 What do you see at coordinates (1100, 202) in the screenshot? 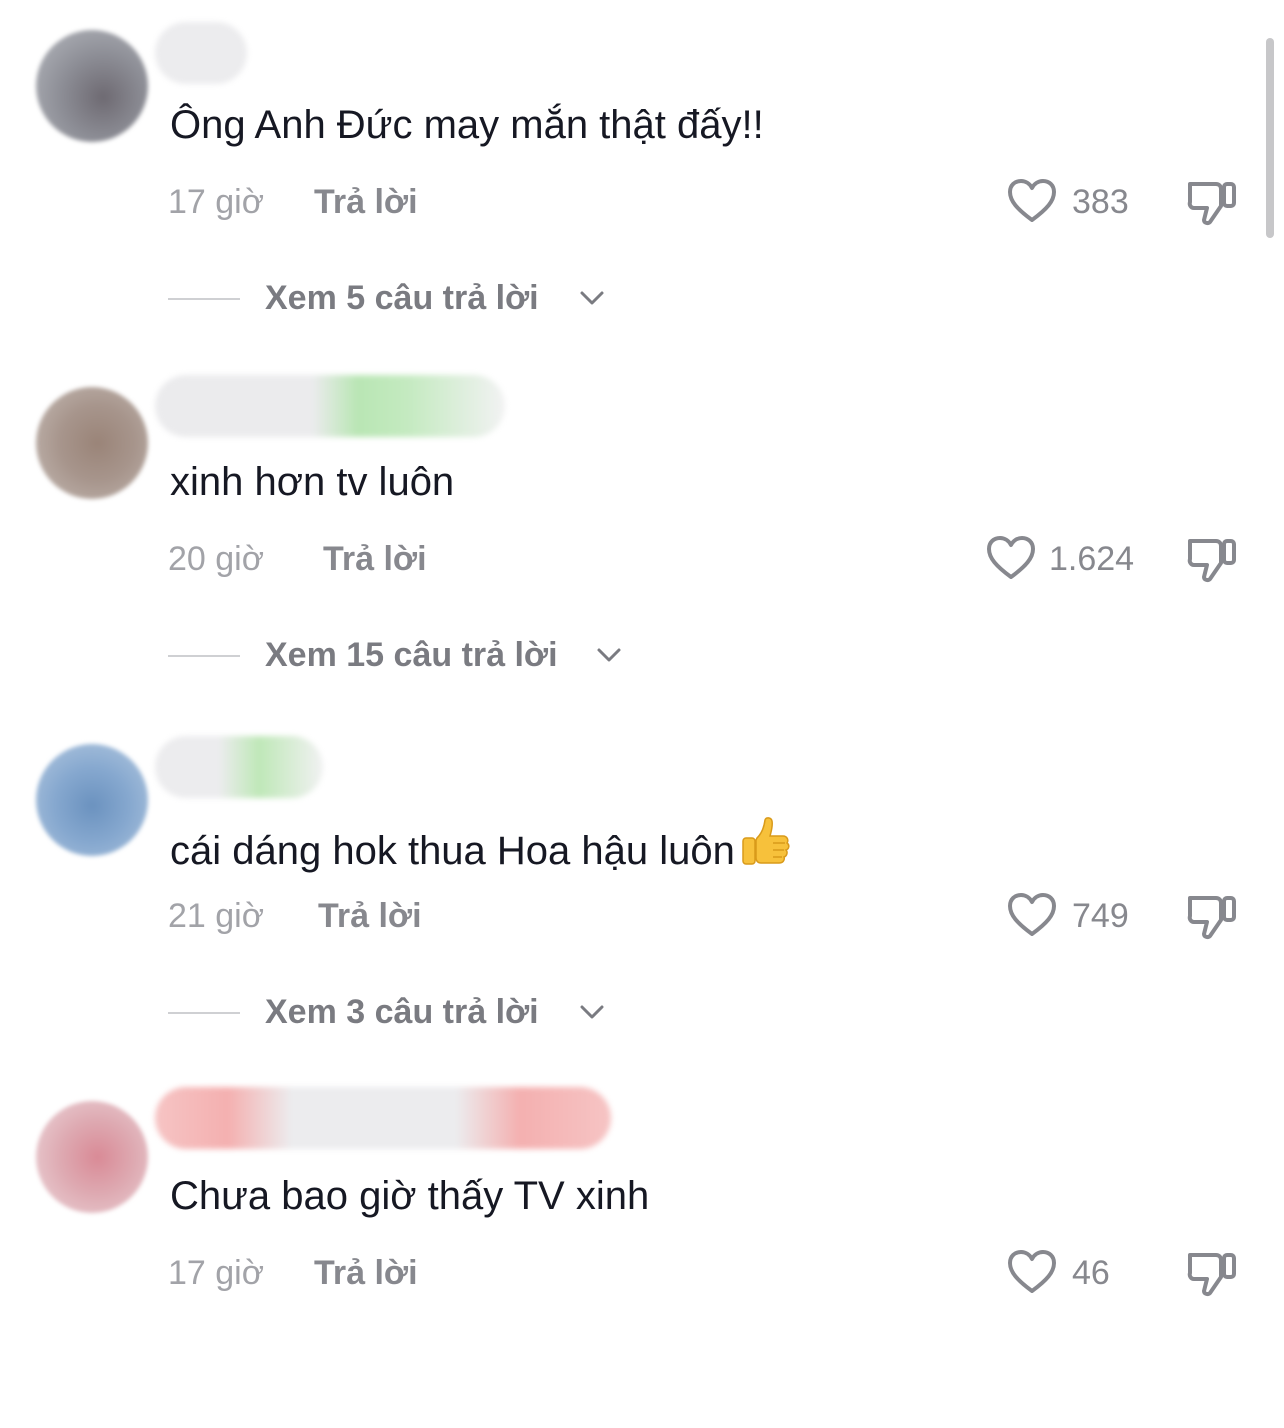
I see `like-count: 383` at bounding box center [1100, 202].